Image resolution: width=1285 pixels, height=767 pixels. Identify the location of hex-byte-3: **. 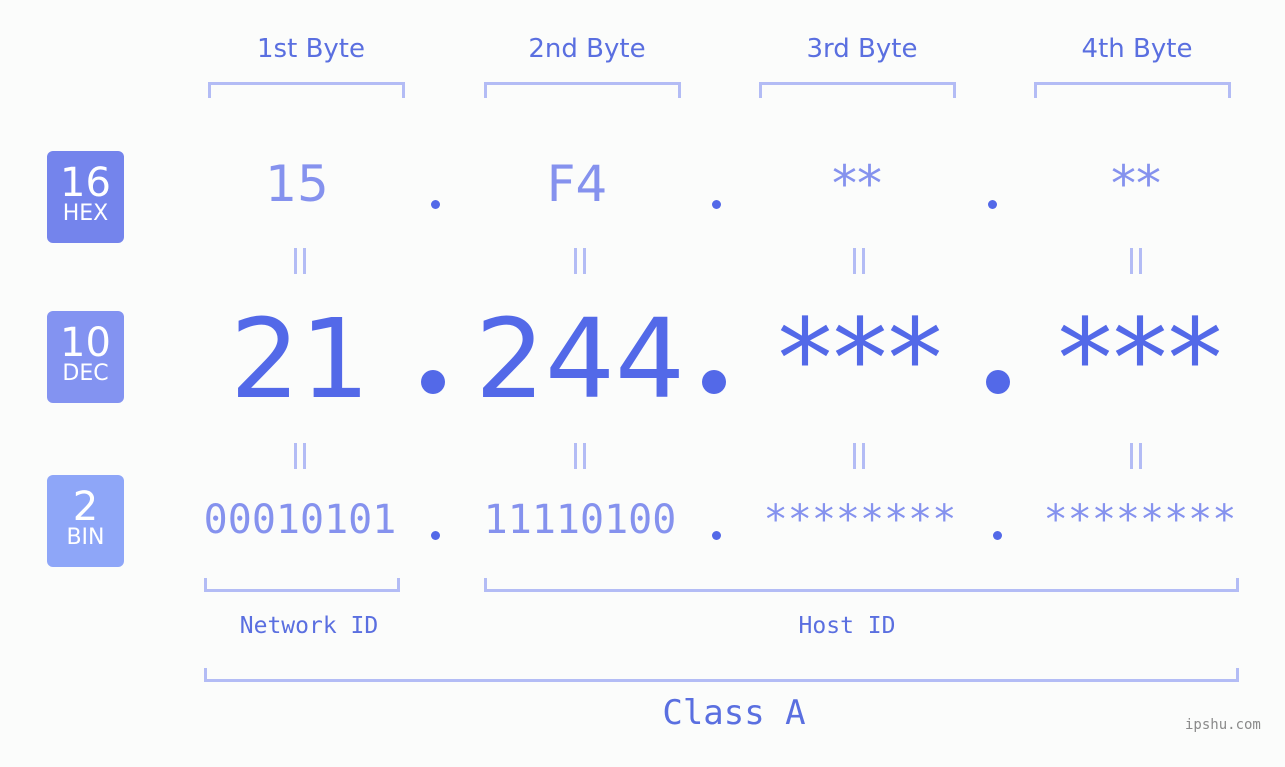
(857, 184).